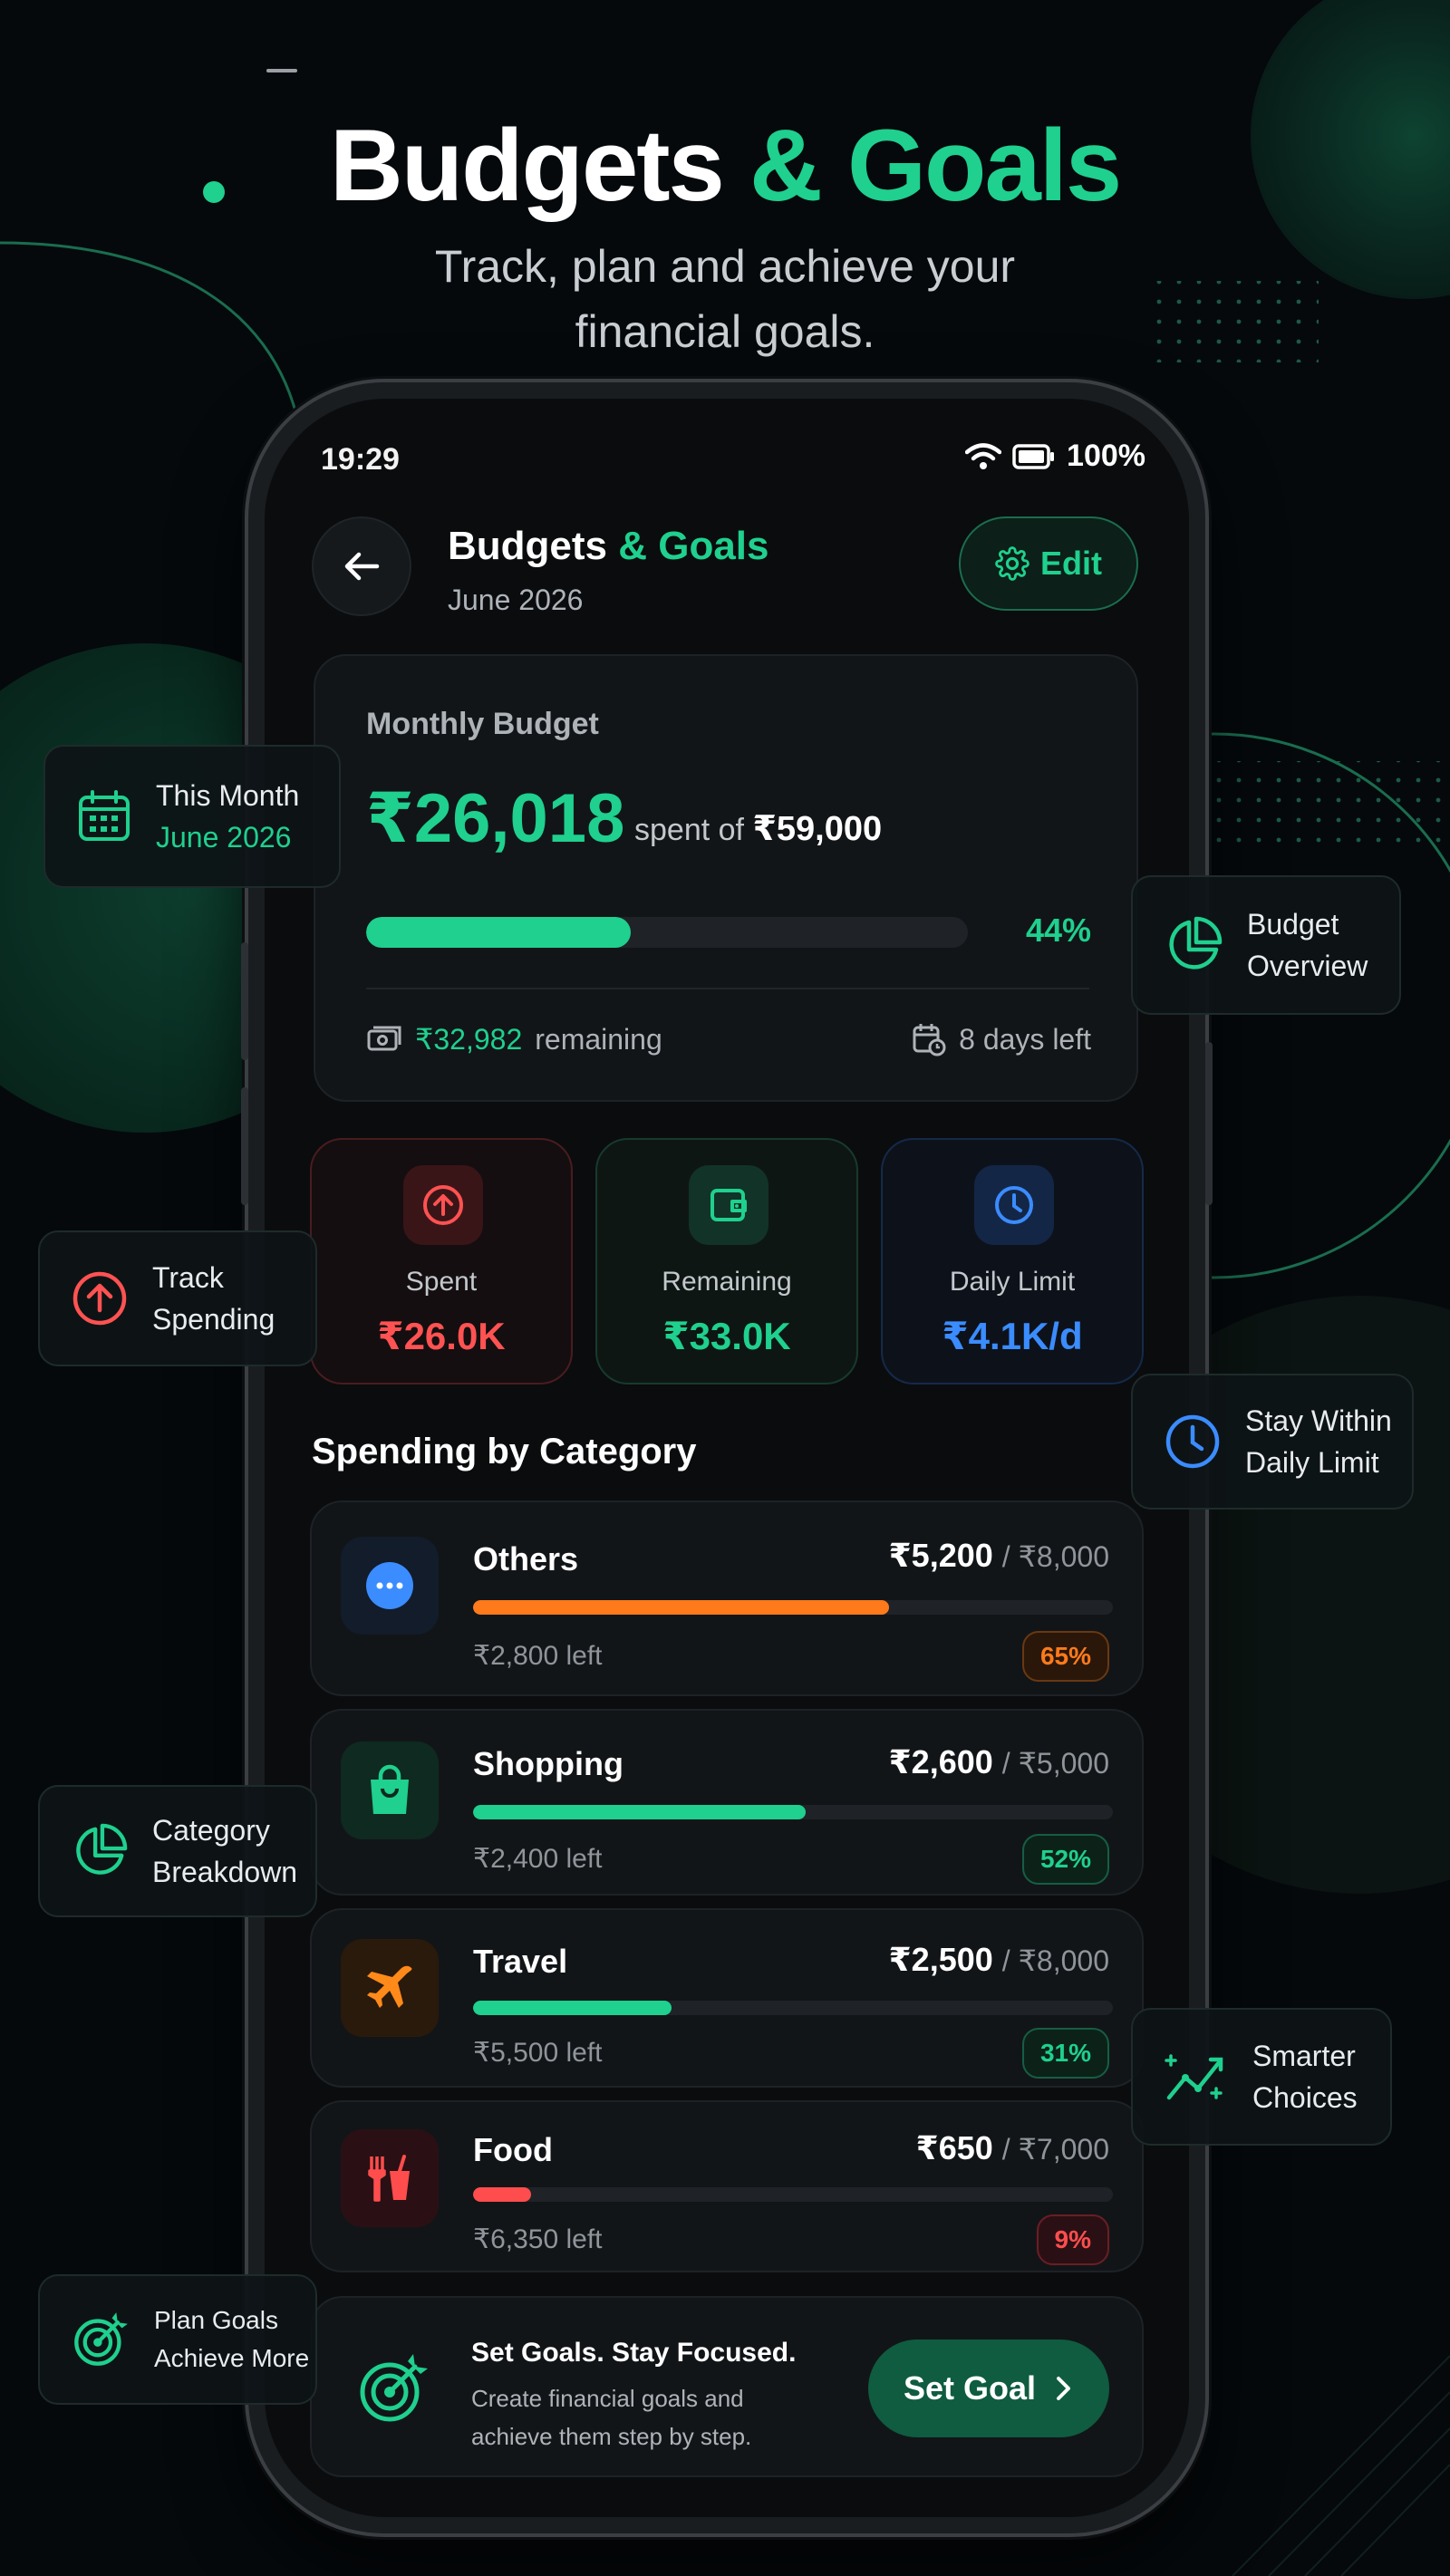 The width and height of the screenshot is (1450, 2576). What do you see at coordinates (1106, 456) in the screenshot?
I see `battery-percent: 100%` at bounding box center [1106, 456].